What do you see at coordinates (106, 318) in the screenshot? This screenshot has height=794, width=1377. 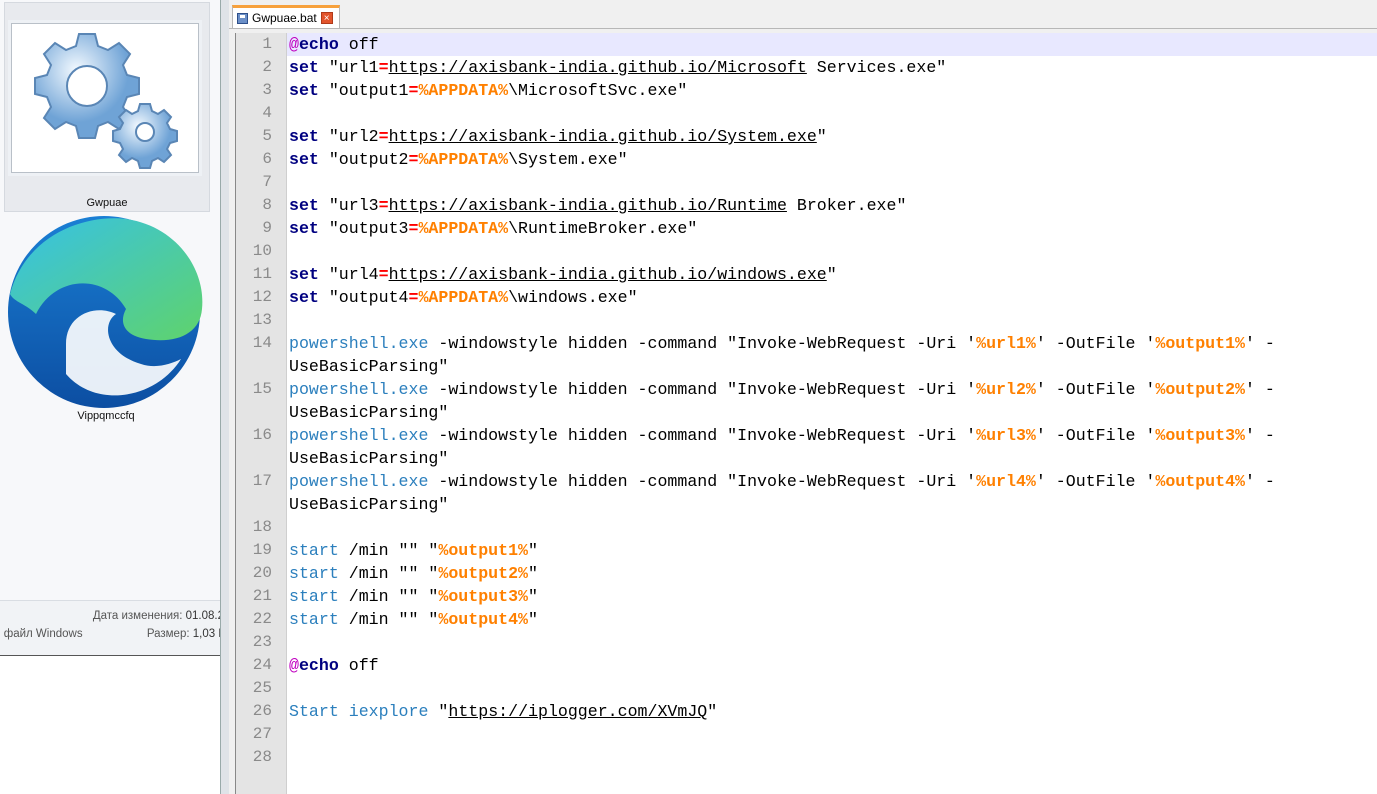 I see `file-item-vippqmccfq: Vippqmccfq` at bounding box center [106, 318].